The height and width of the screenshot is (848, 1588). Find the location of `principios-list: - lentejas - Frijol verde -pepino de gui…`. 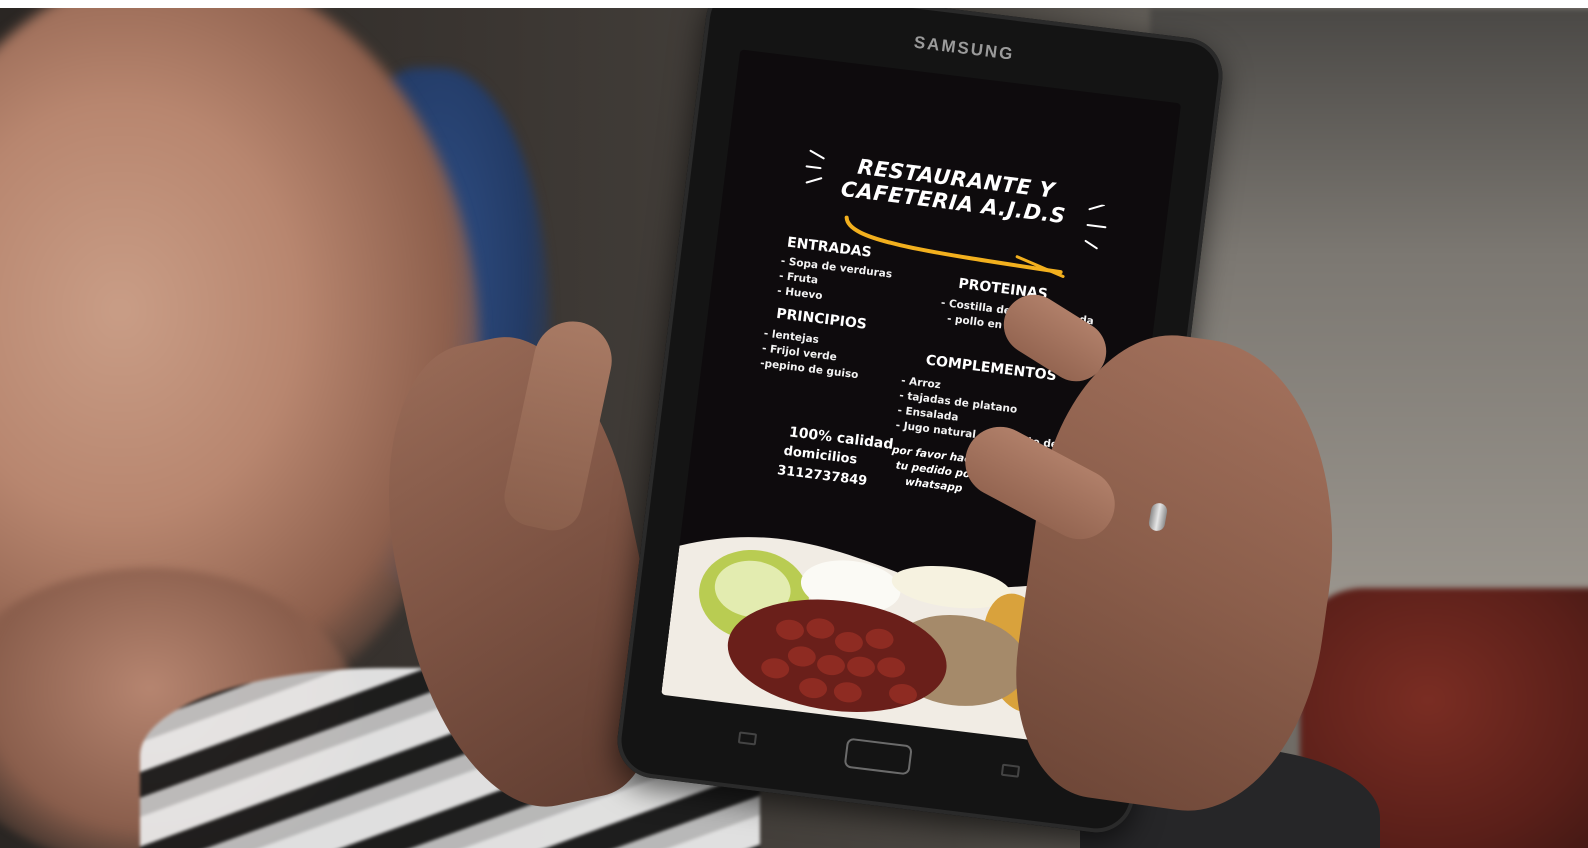

principios-list: - lentejas - Frijol verde -pepino de gui… is located at coordinates (811, 354).